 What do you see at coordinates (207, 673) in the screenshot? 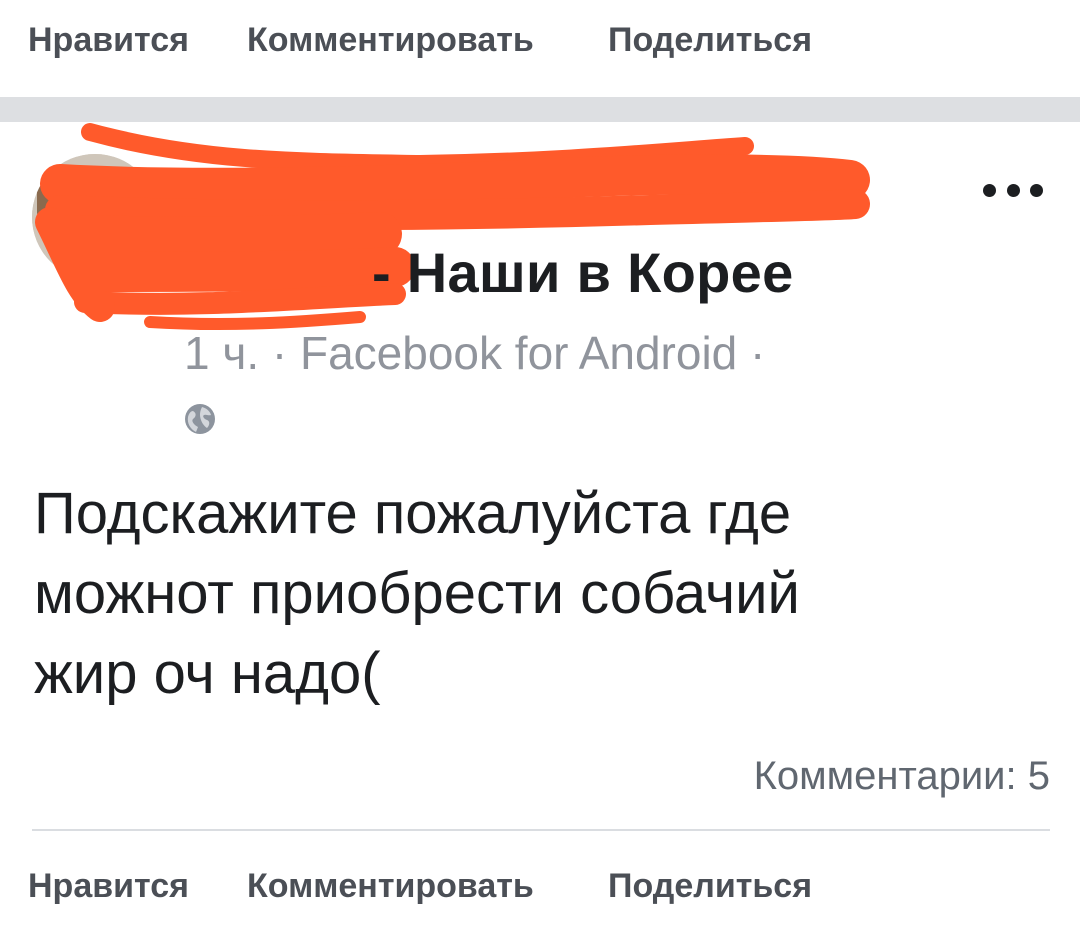
I see `post-text-line-3: жир оч надо(` at bounding box center [207, 673].